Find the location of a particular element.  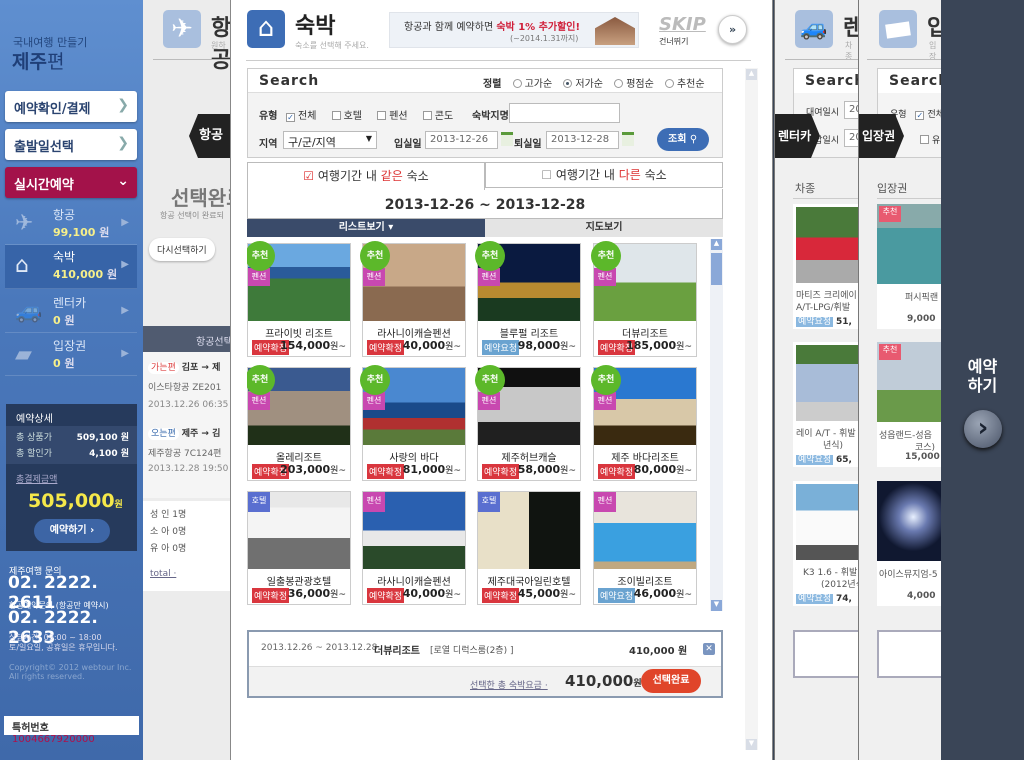

checkbox-checked-icon: ✓ is located at coordinates (920, 115).